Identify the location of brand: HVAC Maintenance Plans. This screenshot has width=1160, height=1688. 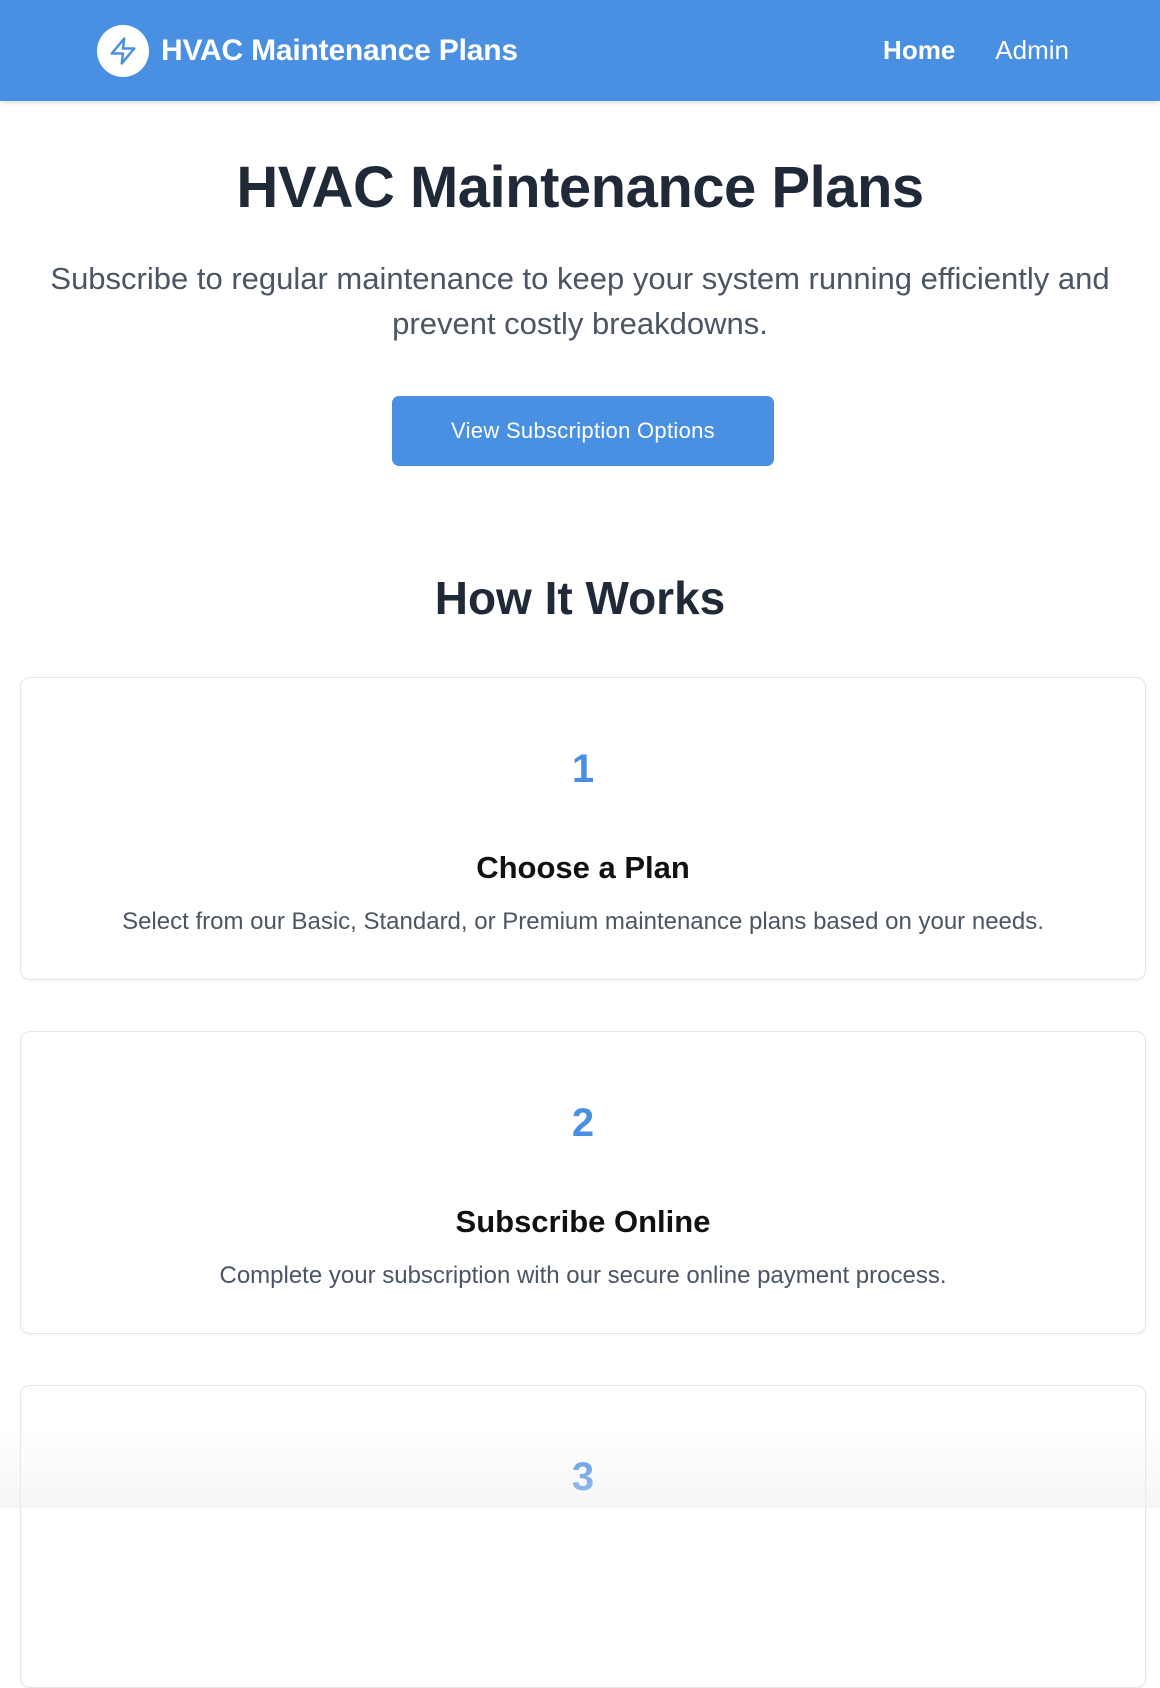
(307, 51).